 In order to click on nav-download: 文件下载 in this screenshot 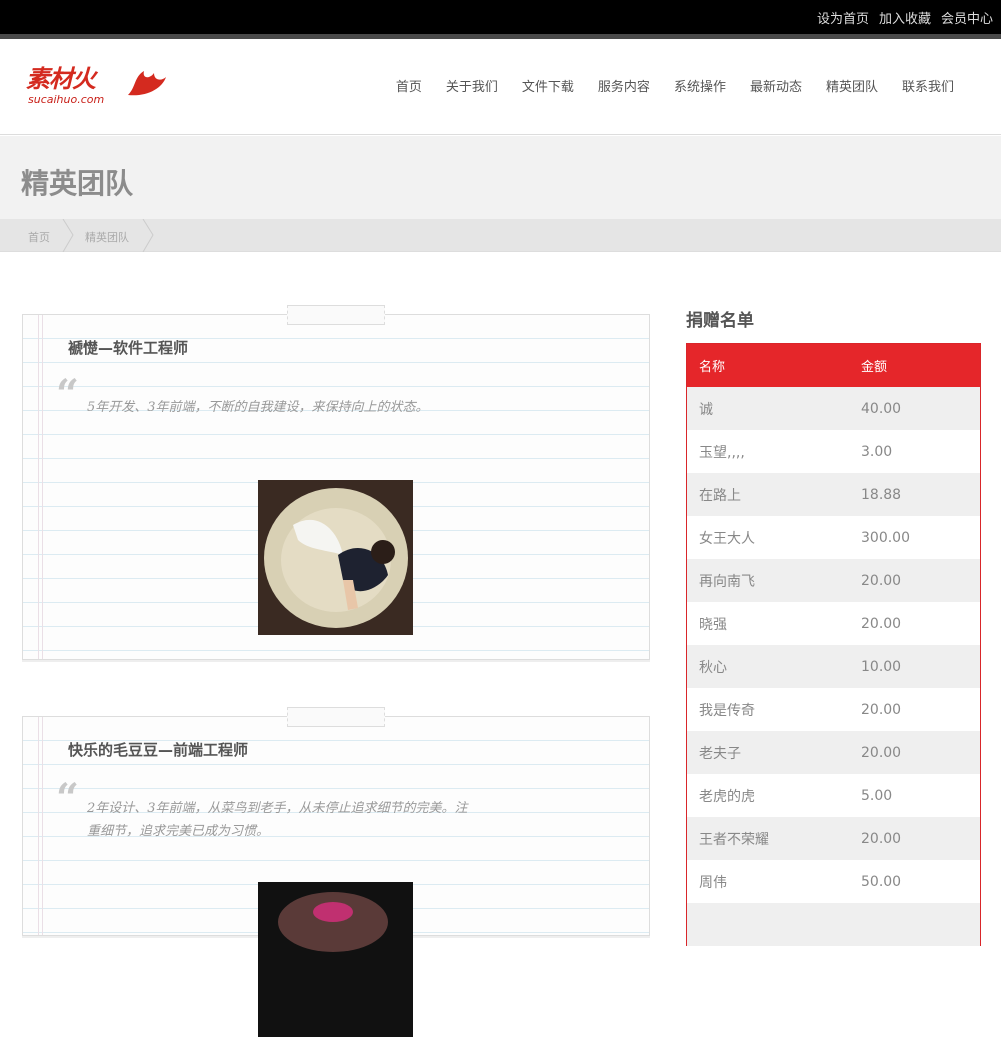, I will do `click(548, 85)`.